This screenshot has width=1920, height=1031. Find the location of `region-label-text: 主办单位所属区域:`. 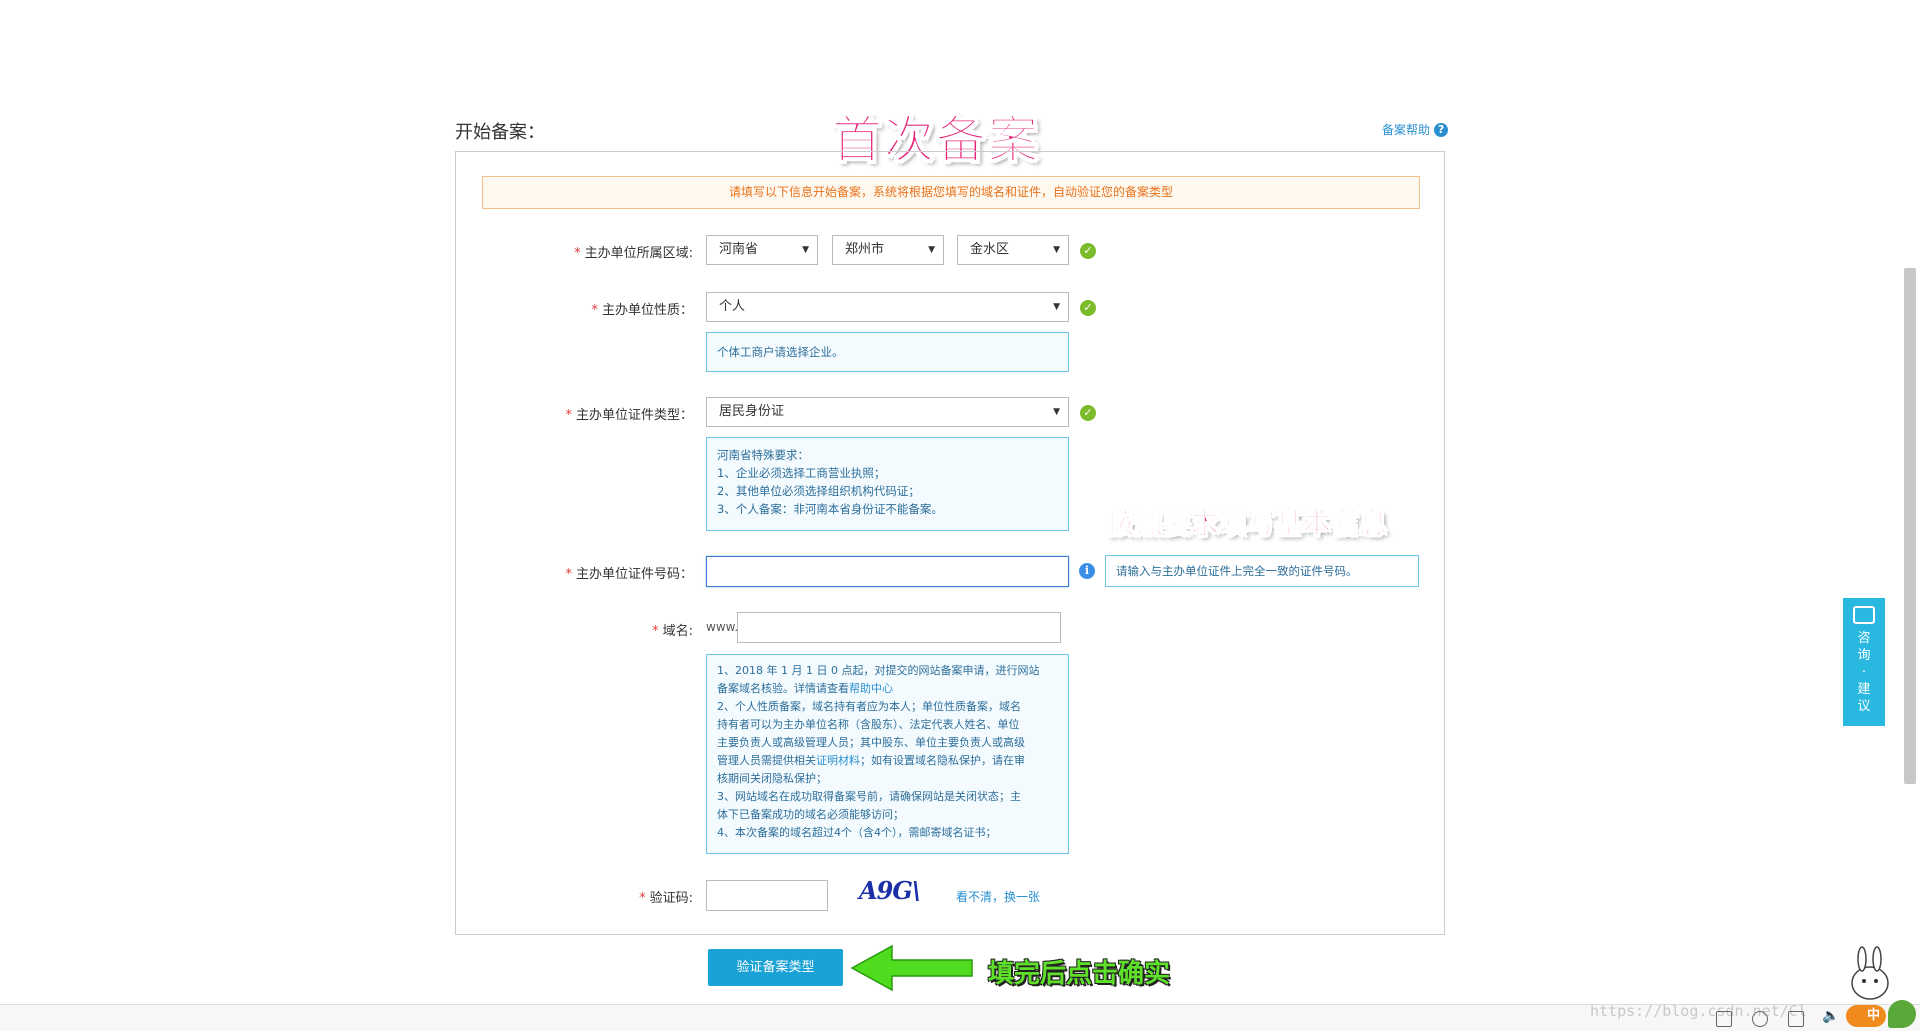

region-label-text: 主办单位所属区域: is located at coordinates (638, 253).